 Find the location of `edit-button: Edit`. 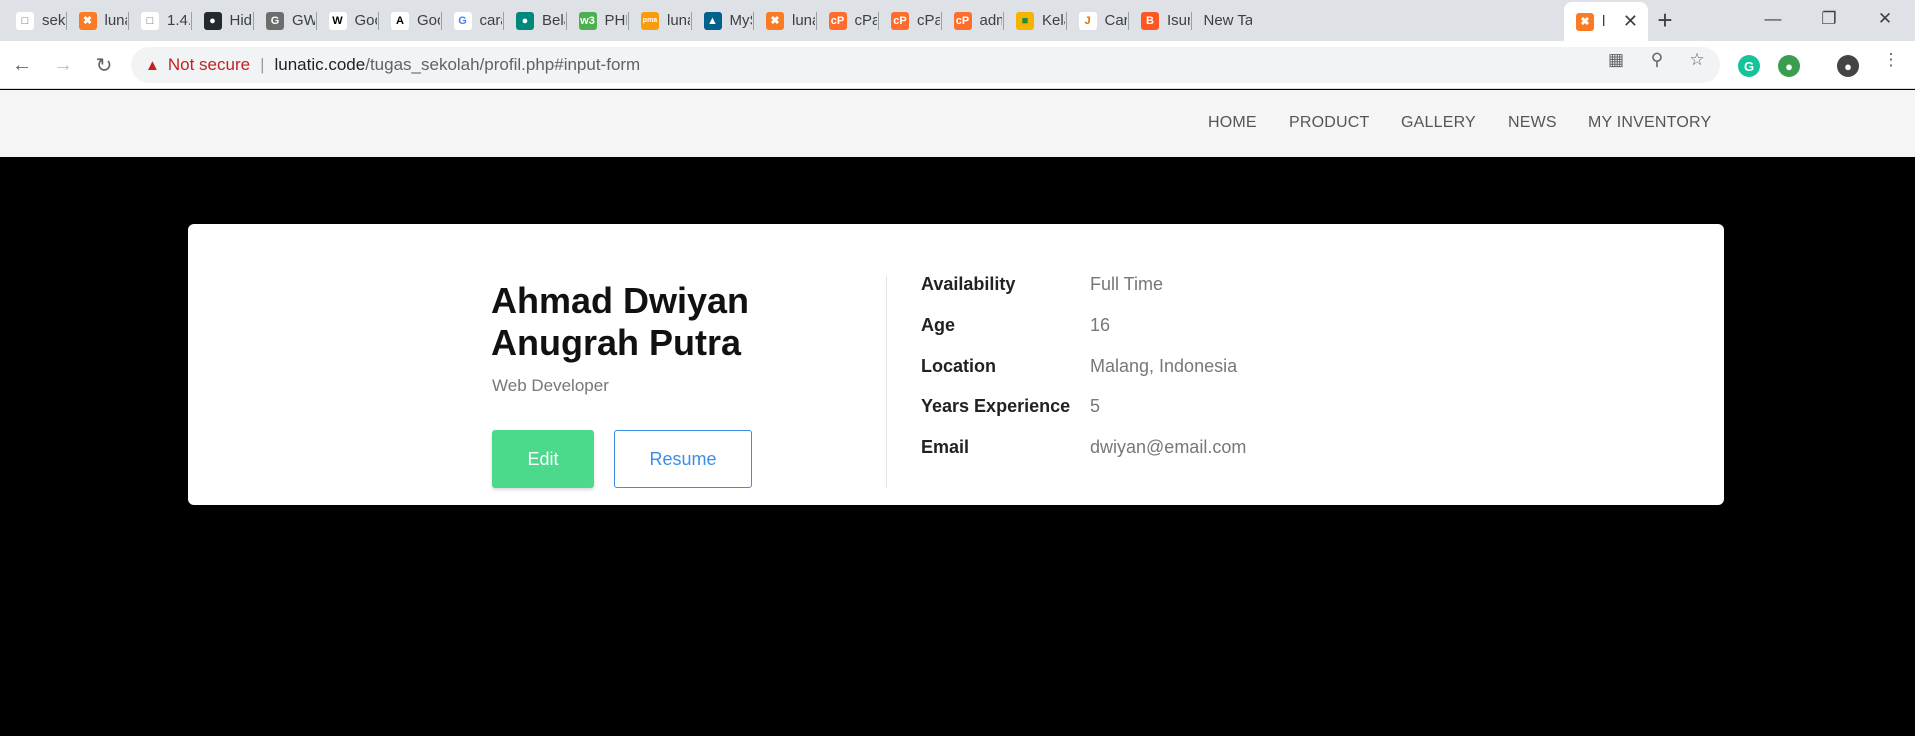

edit-button: Edit is located at coordinates (543, 459).